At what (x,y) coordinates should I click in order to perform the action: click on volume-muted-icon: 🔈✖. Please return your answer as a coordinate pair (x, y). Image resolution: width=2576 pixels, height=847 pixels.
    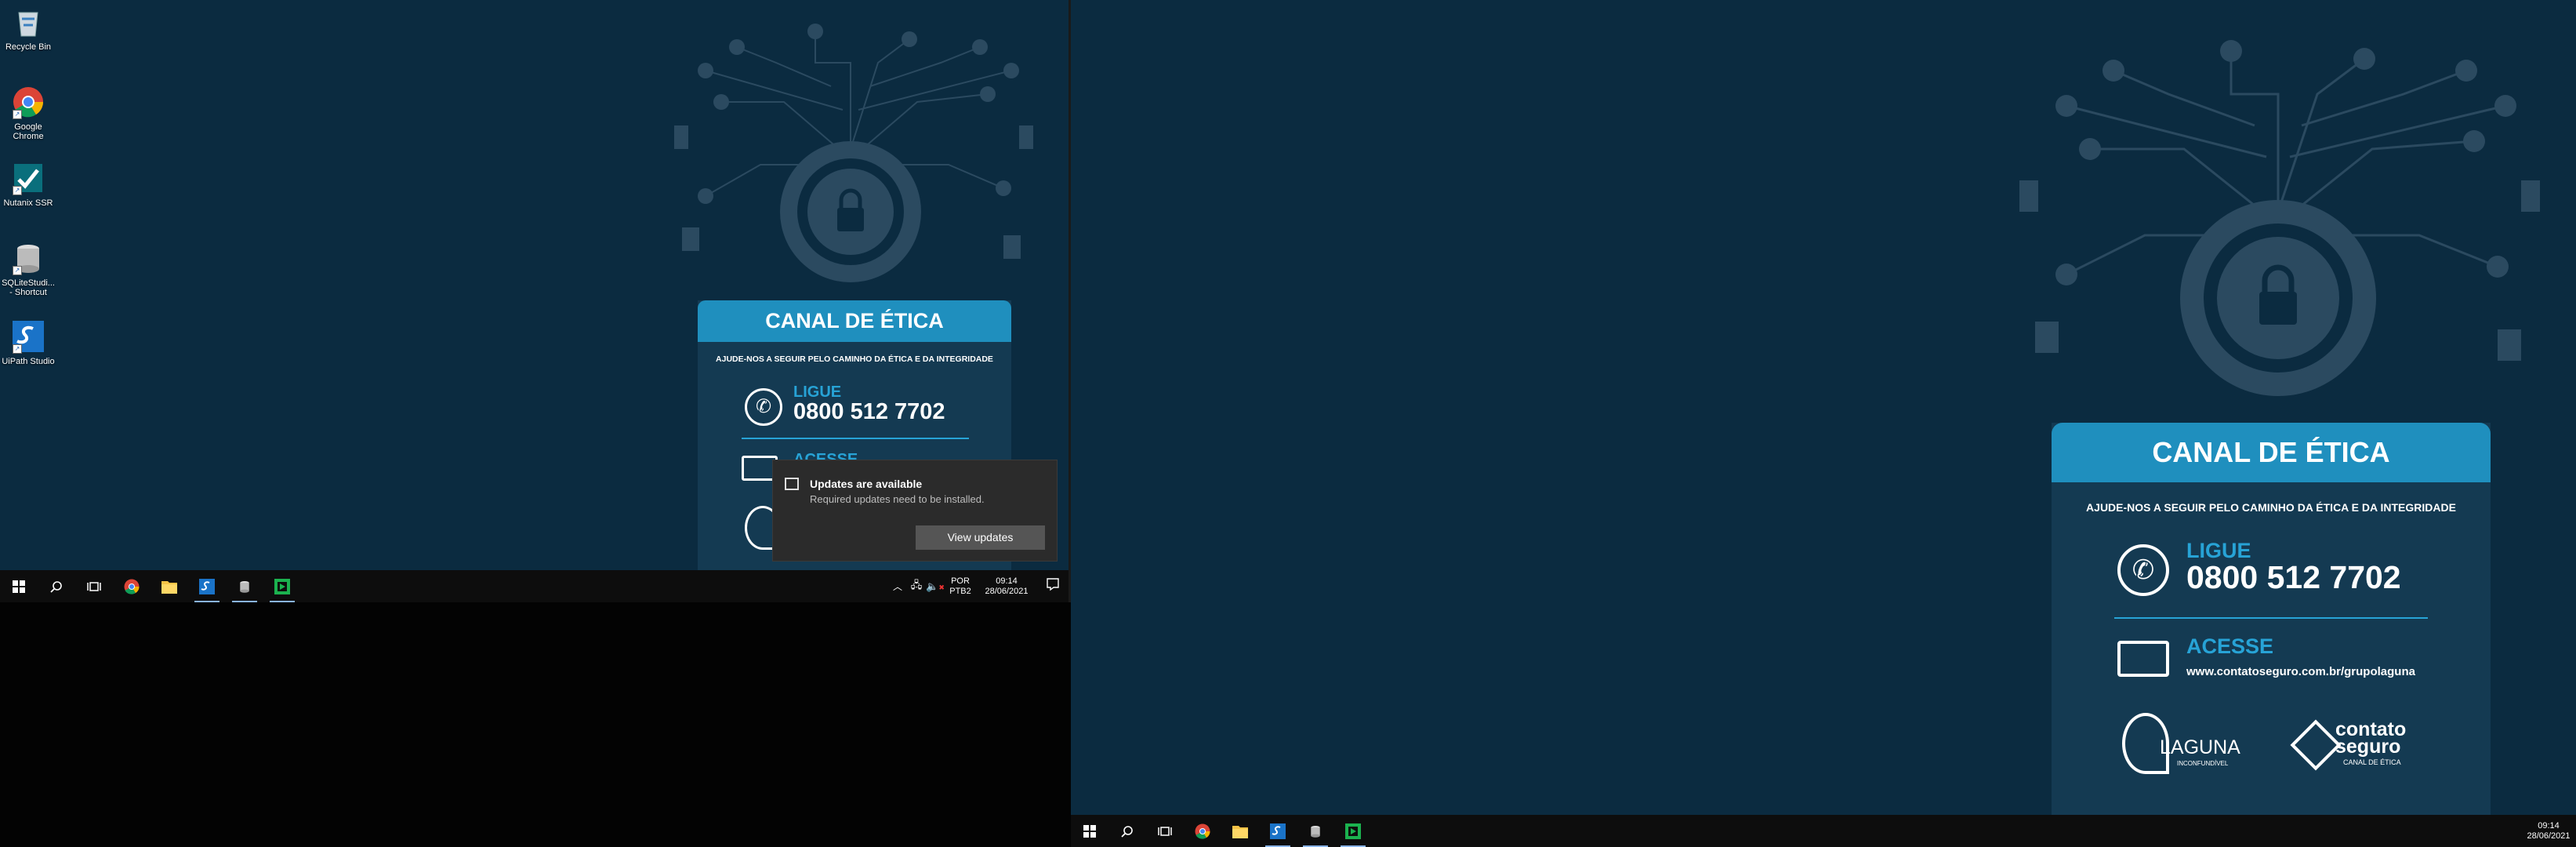
    Looking at the image, I should click on (936, 586).